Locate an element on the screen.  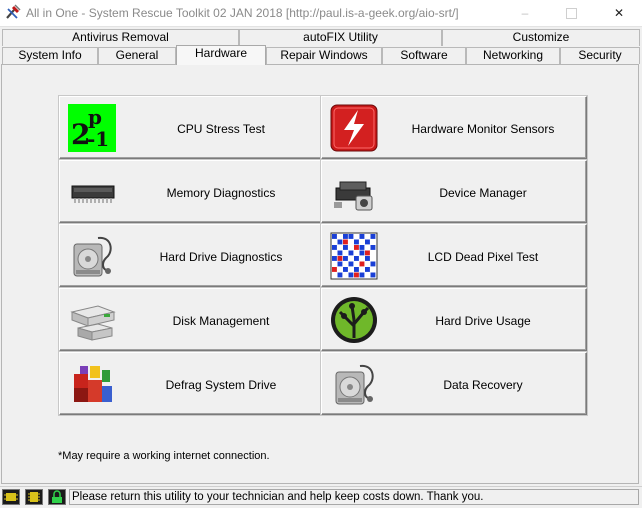
device-manager-icon is located at coordinates (354, 192).